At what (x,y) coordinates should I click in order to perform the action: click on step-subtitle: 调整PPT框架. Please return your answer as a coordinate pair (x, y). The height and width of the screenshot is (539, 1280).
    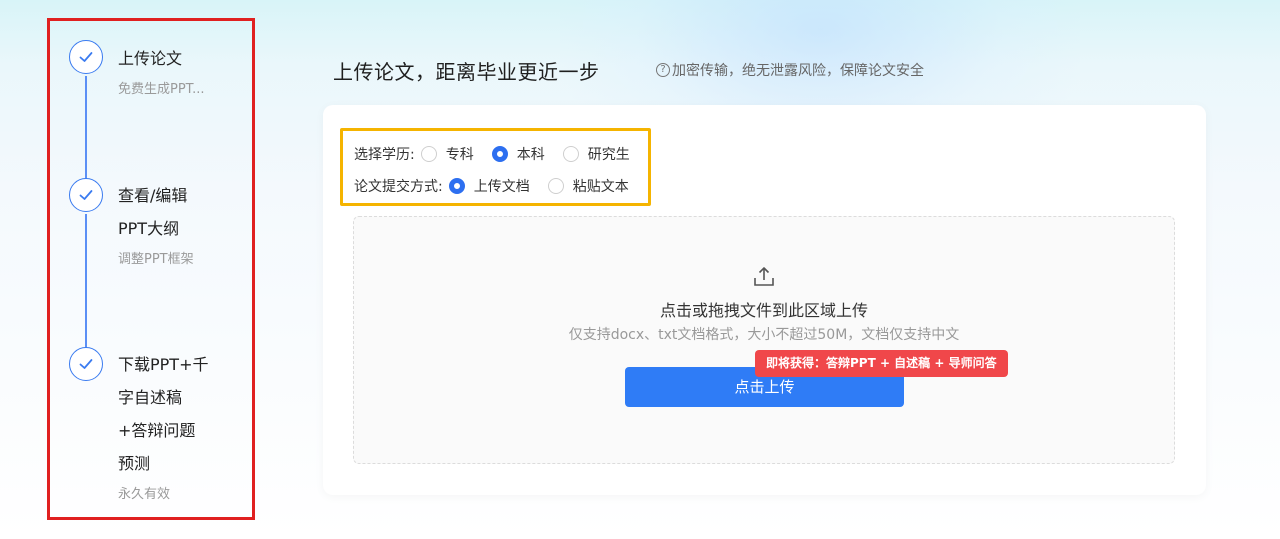
    Looking at the image, I should click on (156, 259).